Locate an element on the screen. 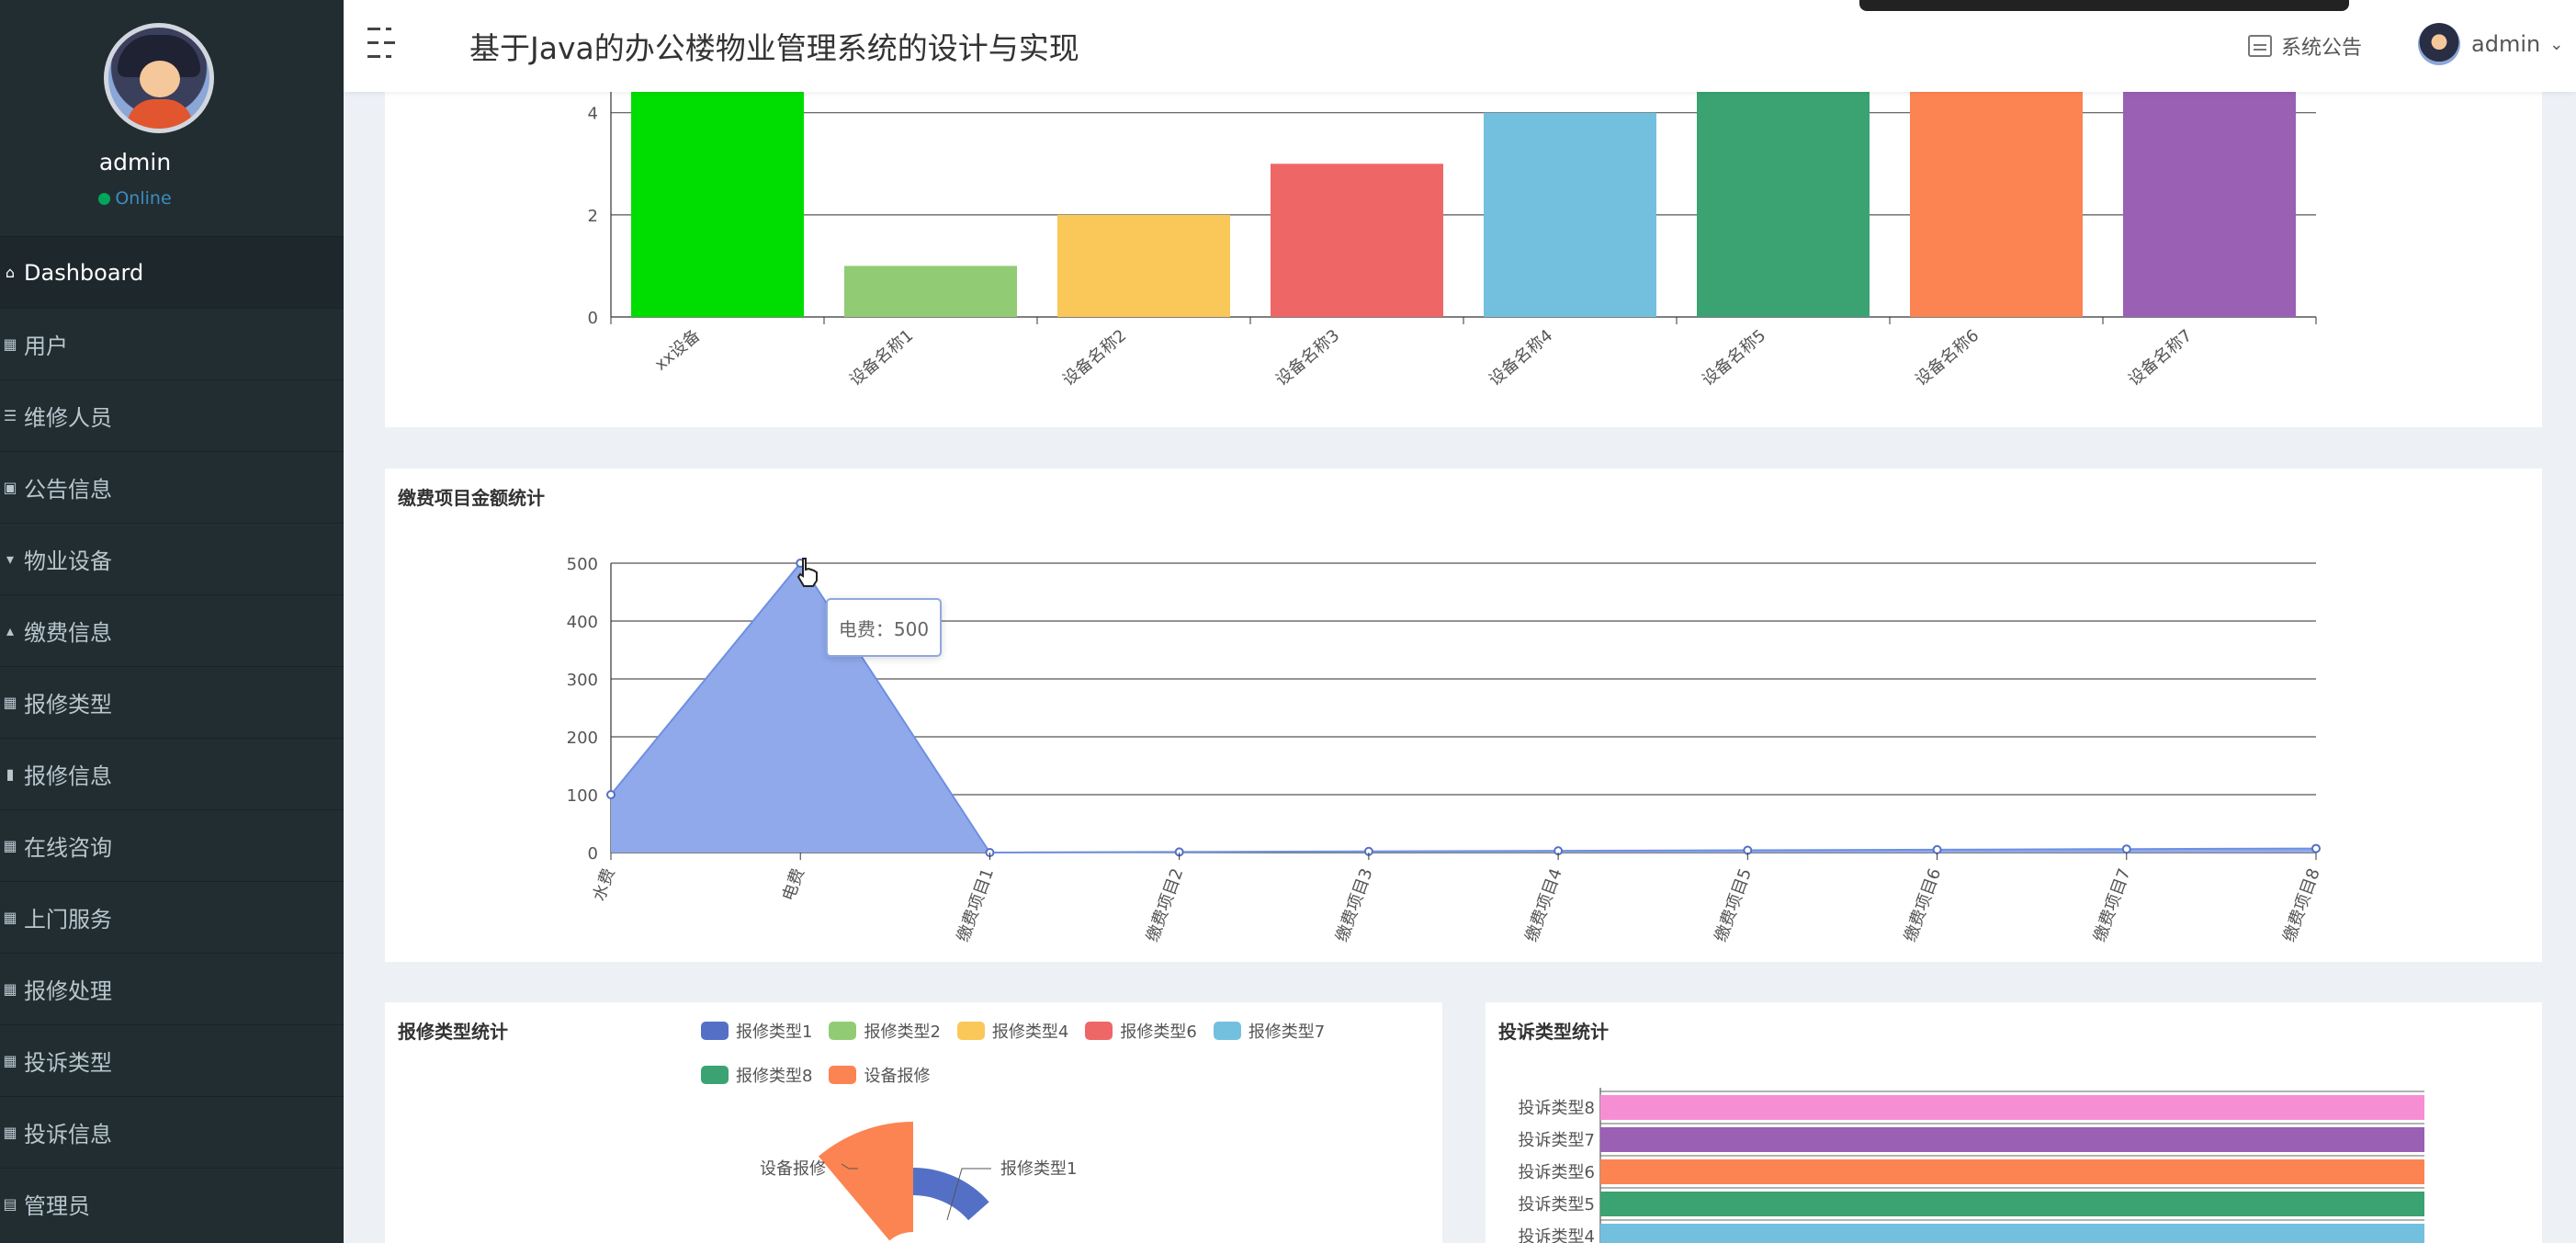 This screenshot has width=2576, height=1243. x-tick-label: 设备名称3 is located at coordinates (1307, 358).